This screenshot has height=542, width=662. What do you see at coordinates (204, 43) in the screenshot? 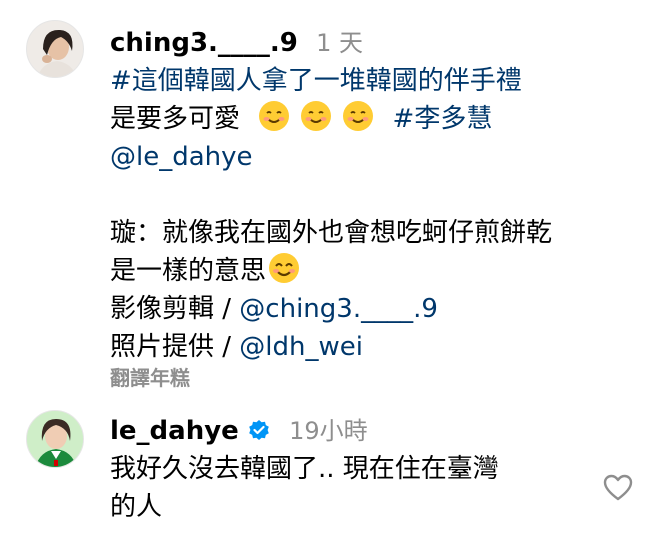
I see `comment-username: ching3.____.9` at bounding box center [204, 43].